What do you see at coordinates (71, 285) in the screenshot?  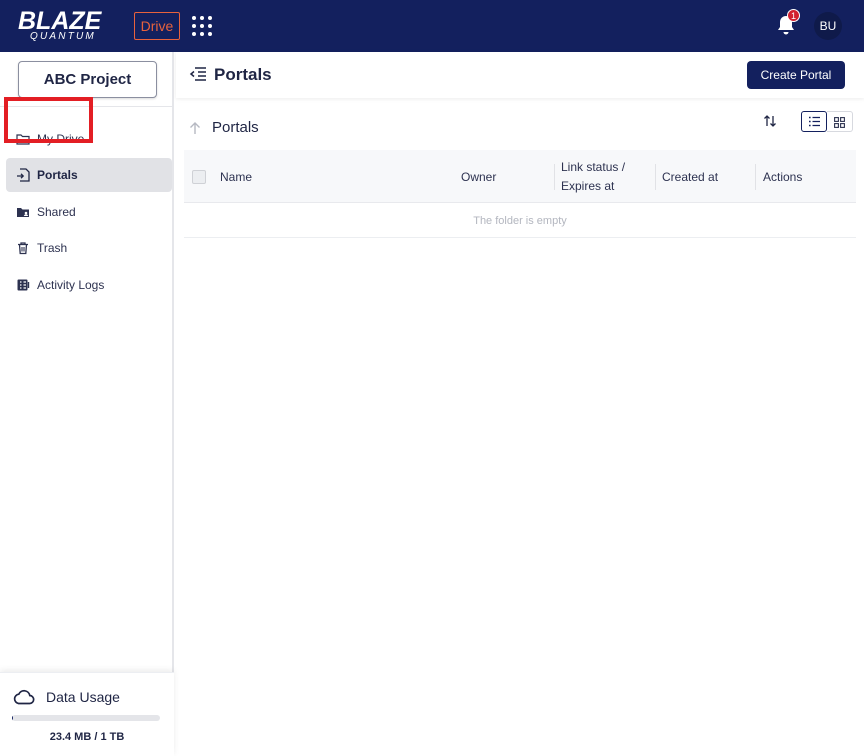 I see `sidebar-item-label: Activity Logs` at bounding box center [71, 285].